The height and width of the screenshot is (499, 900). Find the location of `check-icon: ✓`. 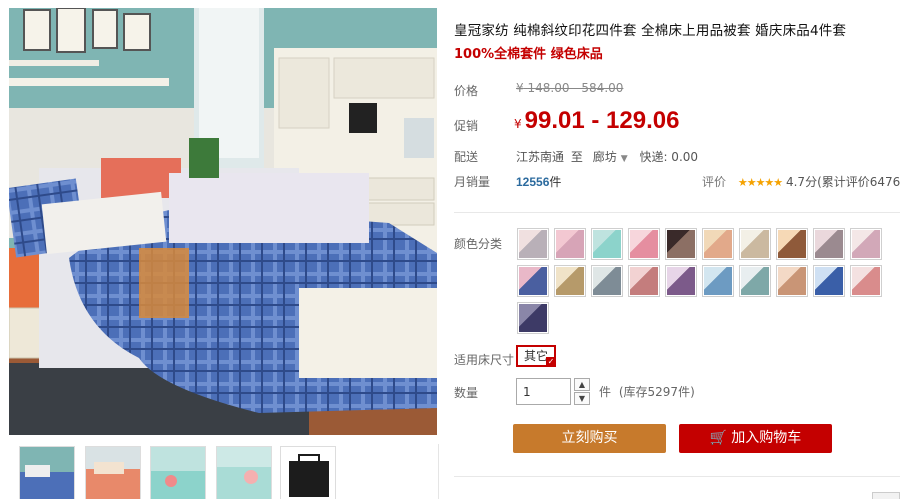

check-icon: ✓ is located at coordinates (551, 362).